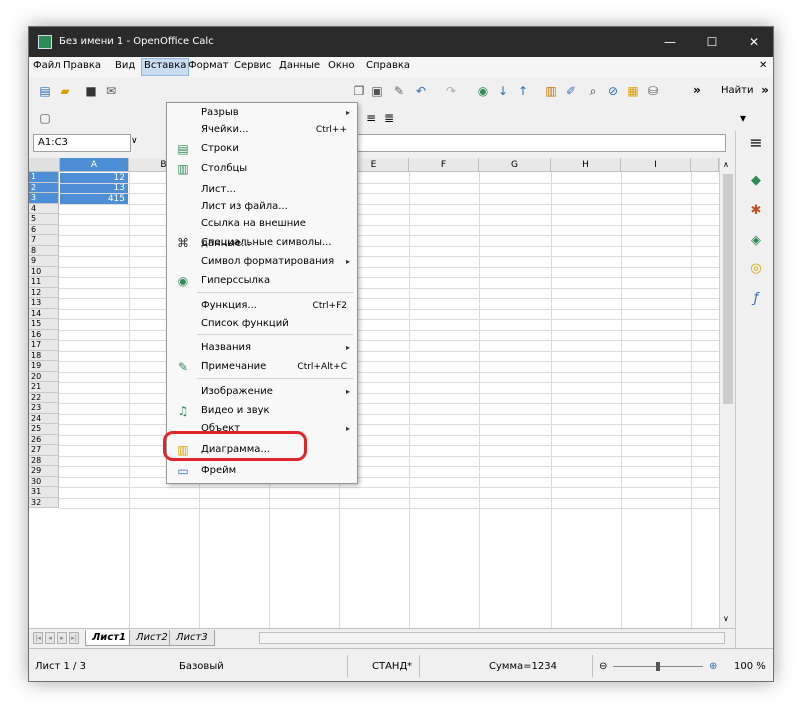 Image resolution: width=800 pixels, height=706 pixels. I want to click on scroll-up-icon: ∧, so click(726, 164).